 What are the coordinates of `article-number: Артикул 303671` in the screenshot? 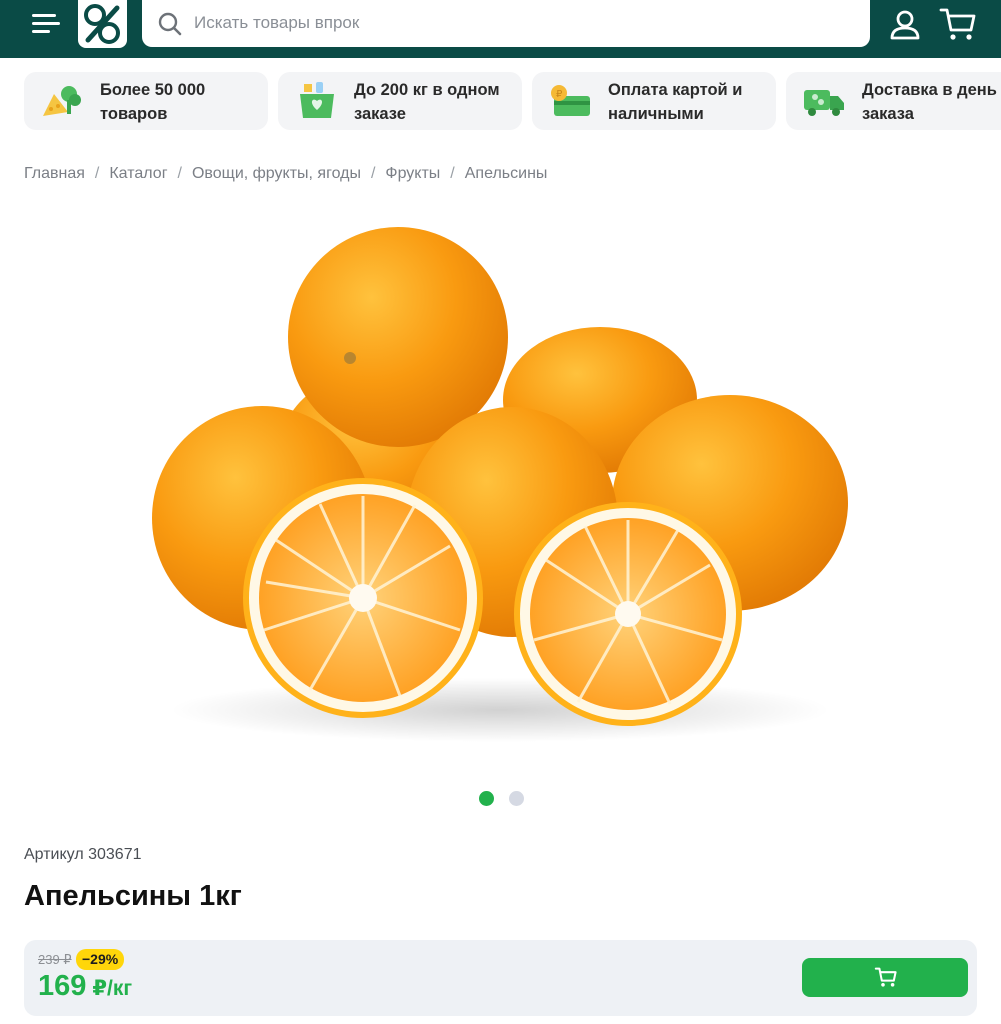 It's located at (83, 854).